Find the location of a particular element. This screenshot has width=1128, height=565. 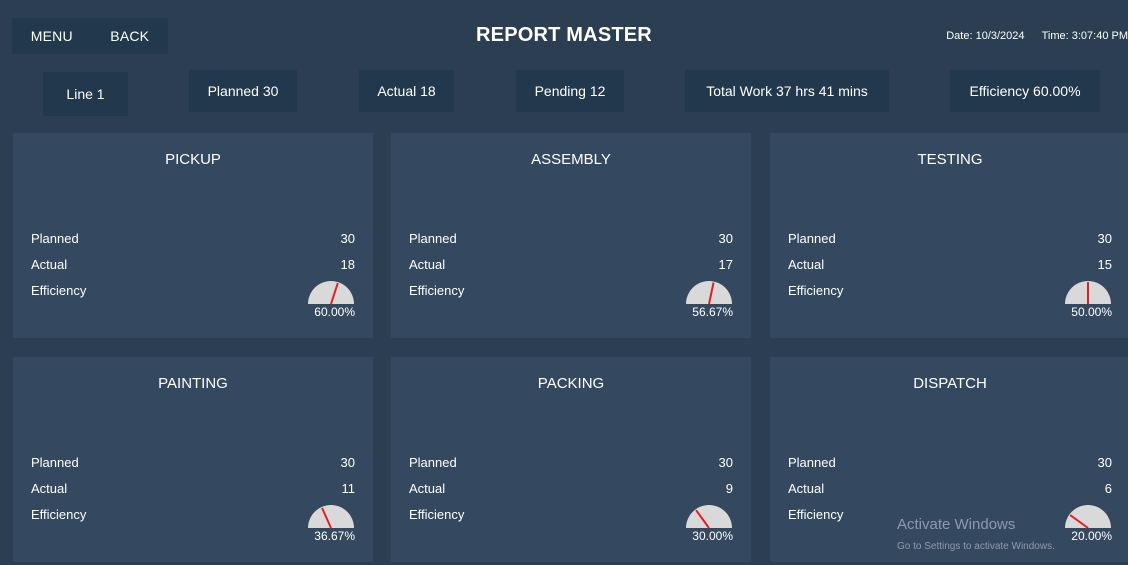

summary-pending: Pending 12 is located at coordinates (570, 91).